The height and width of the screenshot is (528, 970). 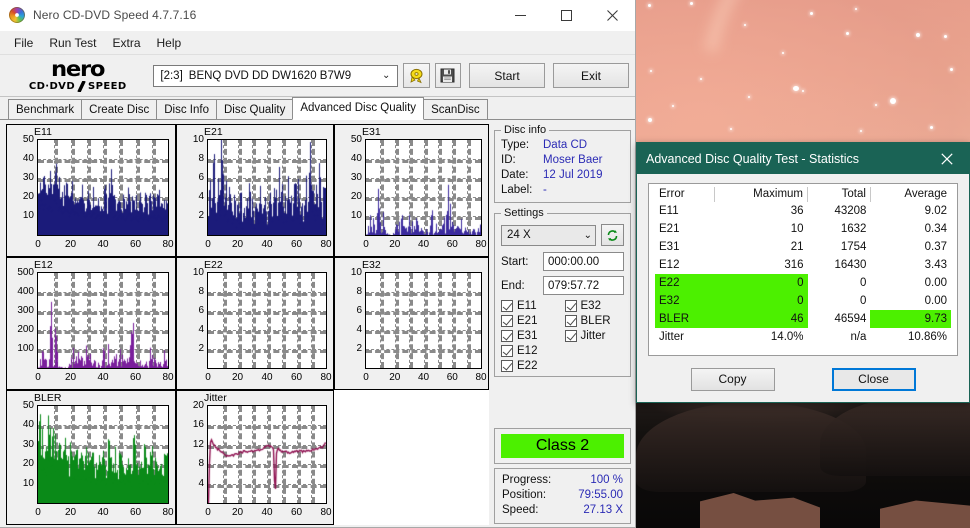 What do you see at coordinates (103, 320) in the screenshot?
I see `chart-series-e12` at bounding box center [103, 320].